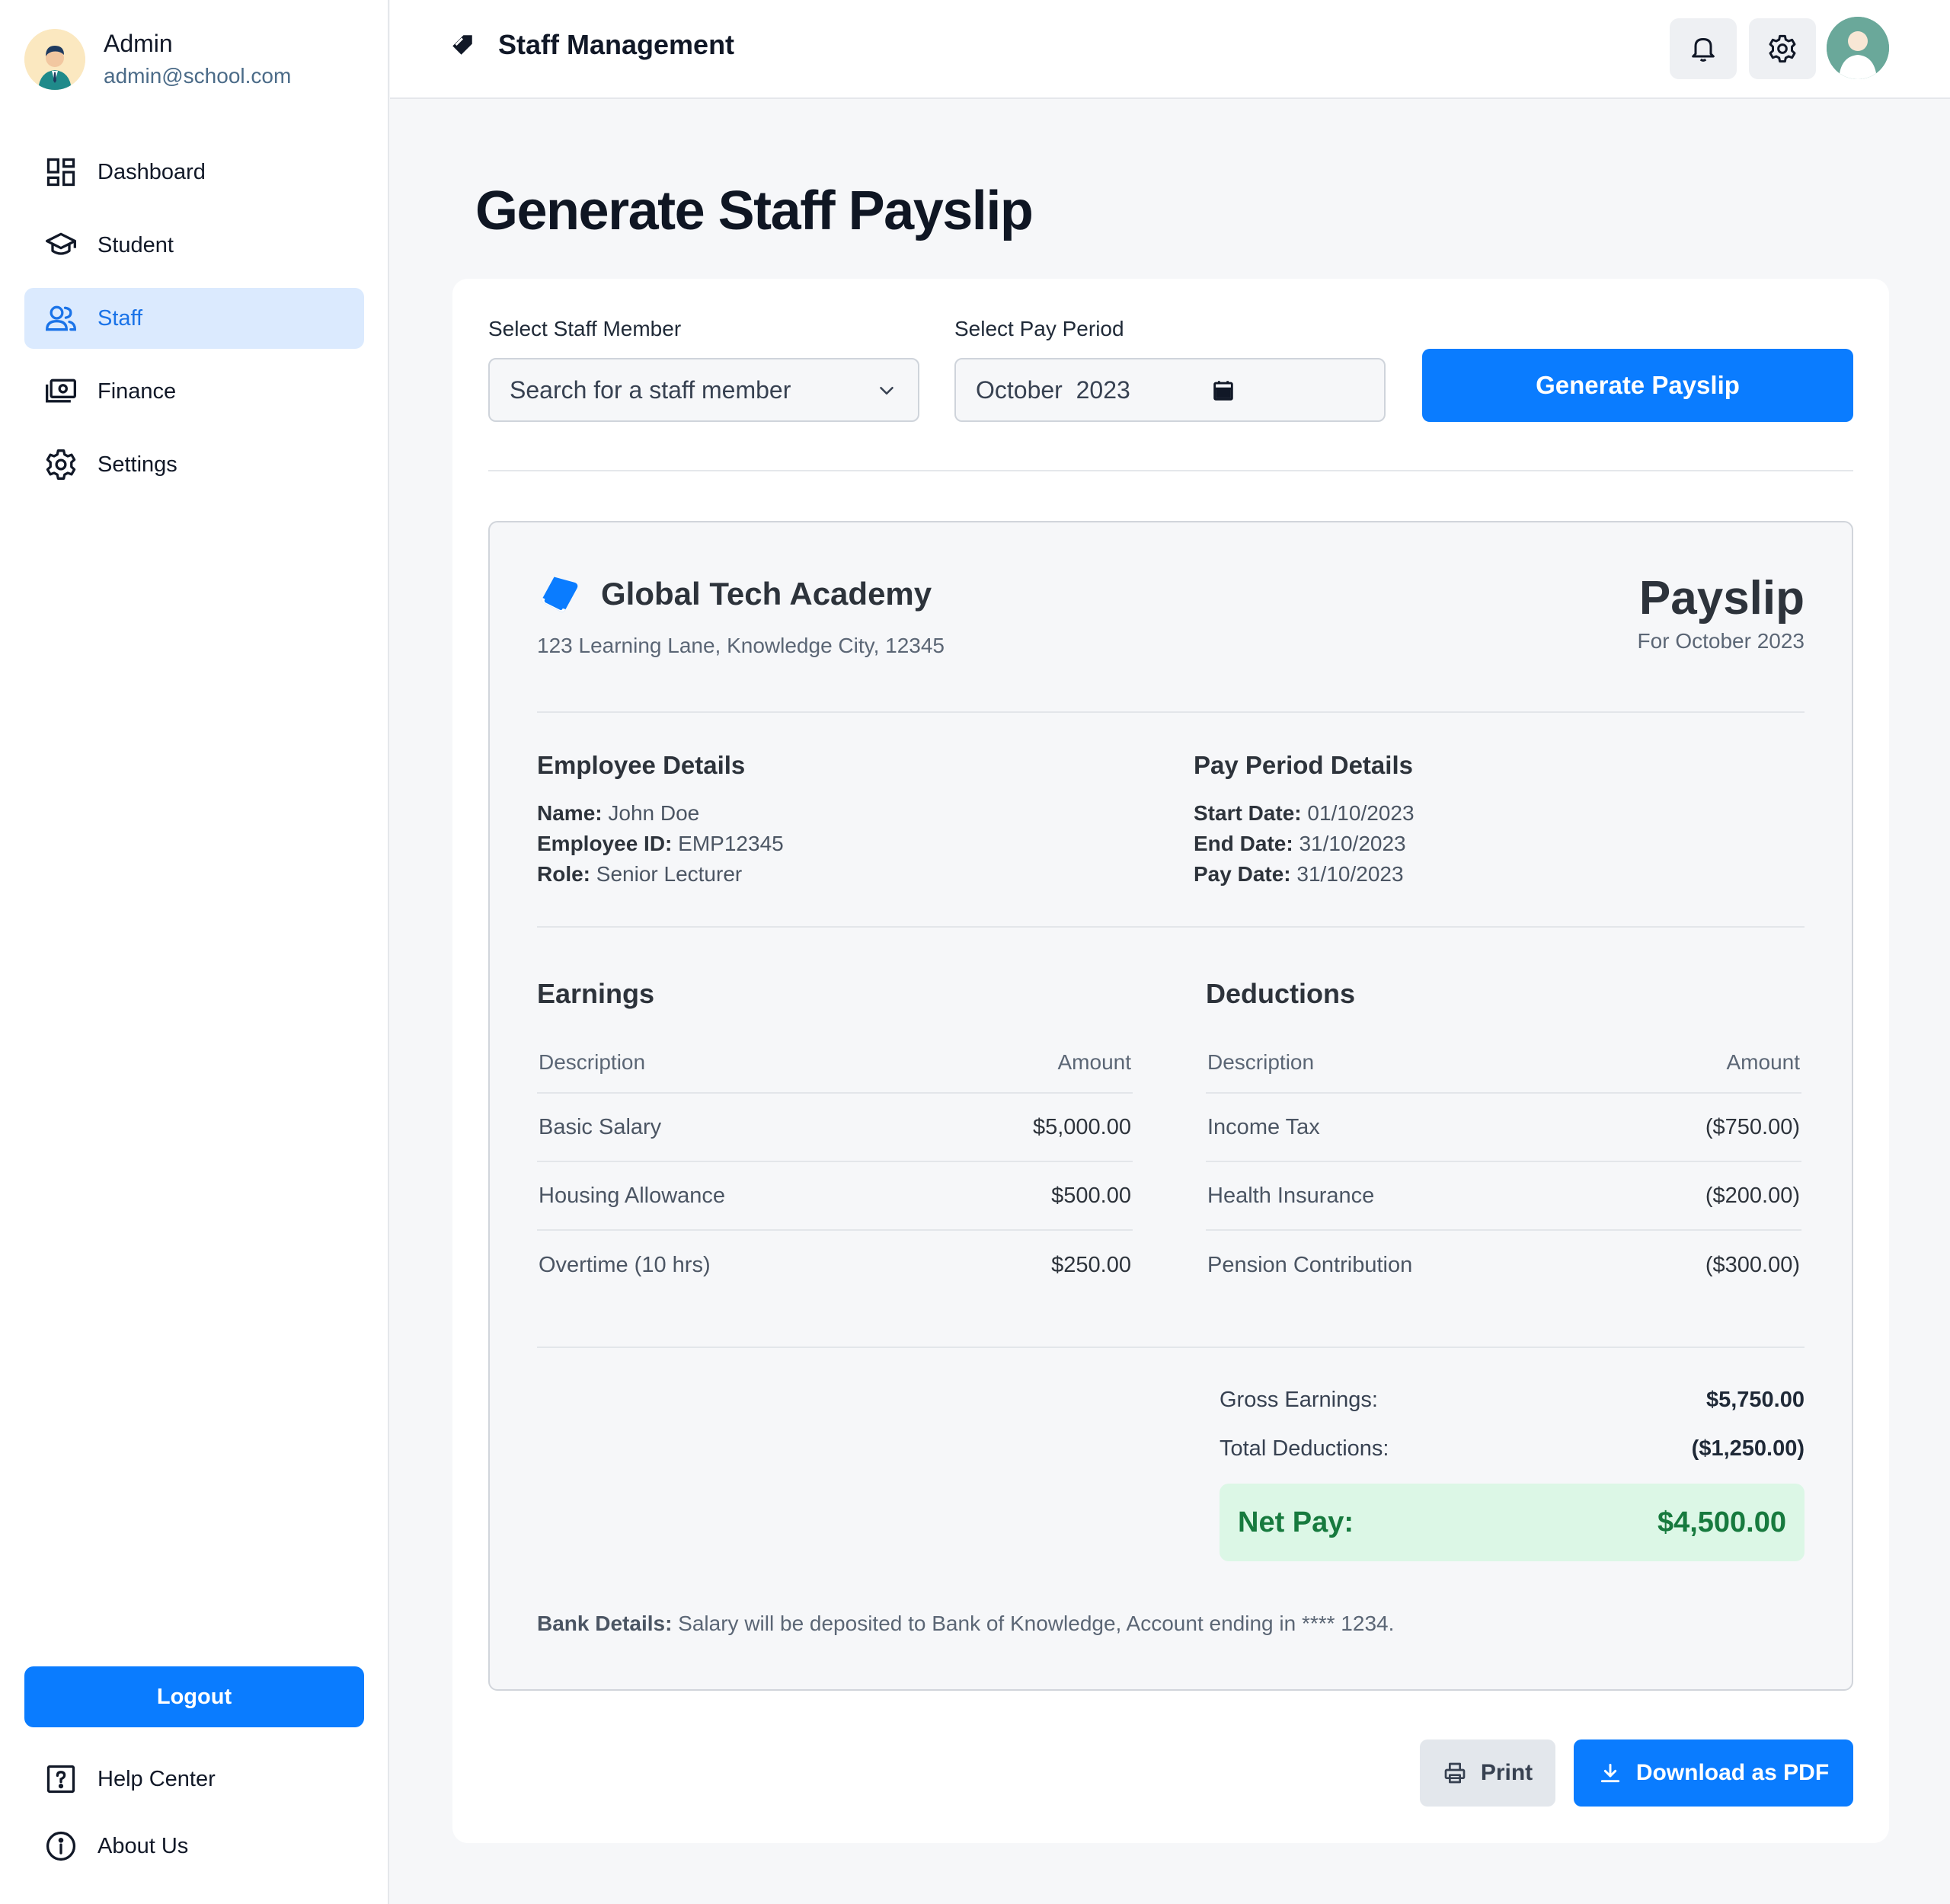 This screenshot has width=1950, height=1904. I want to click on sidebar-item-label: Student, so click(136, 245).